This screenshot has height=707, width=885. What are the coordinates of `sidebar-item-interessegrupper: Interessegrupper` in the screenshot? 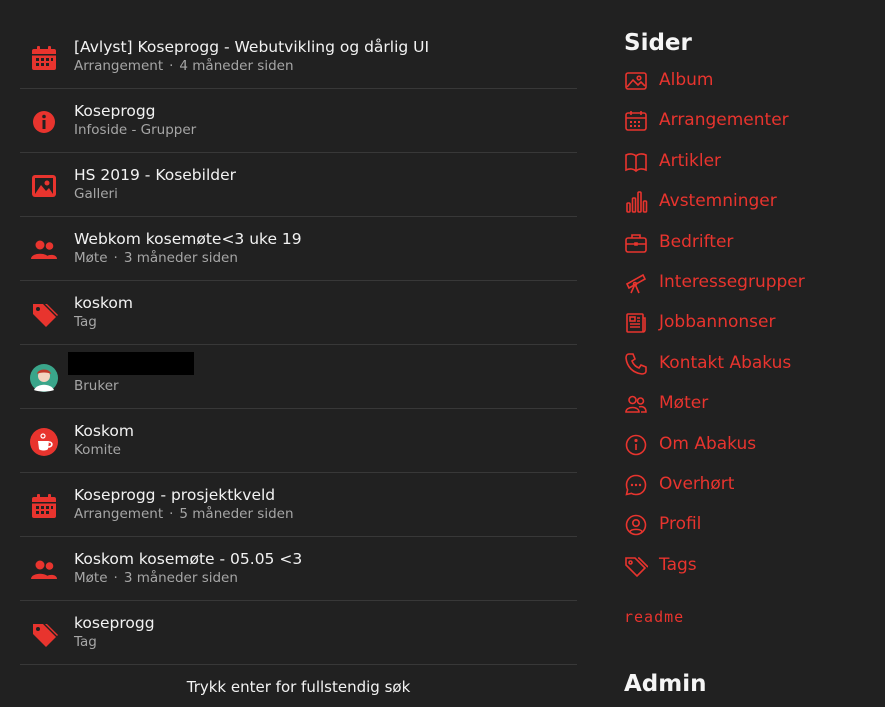 It's located at (749, 281).